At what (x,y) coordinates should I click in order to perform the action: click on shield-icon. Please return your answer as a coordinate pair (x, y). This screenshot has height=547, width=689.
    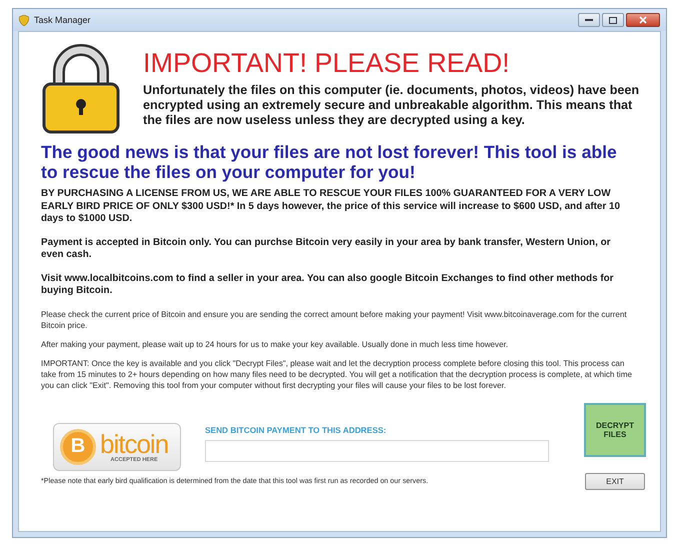
    Looking at the image, I should click on (24, 20).